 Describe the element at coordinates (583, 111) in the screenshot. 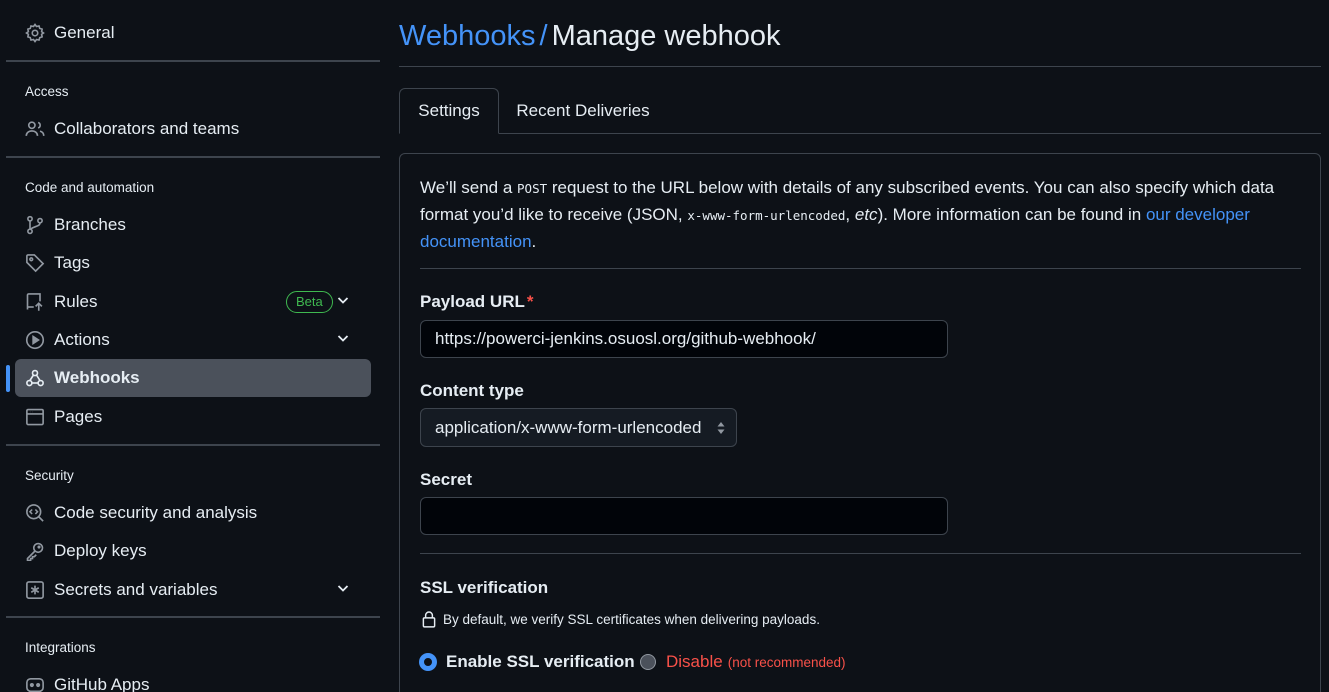

I see `tab-recent-deliveries: Recent Deliveries` at that location.